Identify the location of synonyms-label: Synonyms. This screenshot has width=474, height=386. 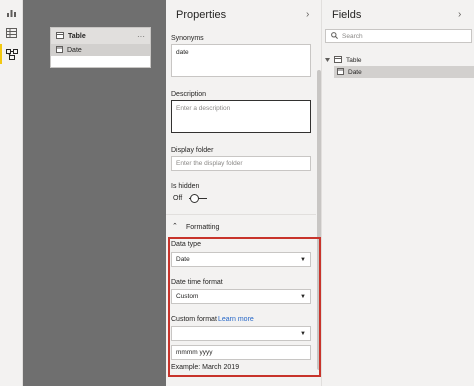
(187, 38).